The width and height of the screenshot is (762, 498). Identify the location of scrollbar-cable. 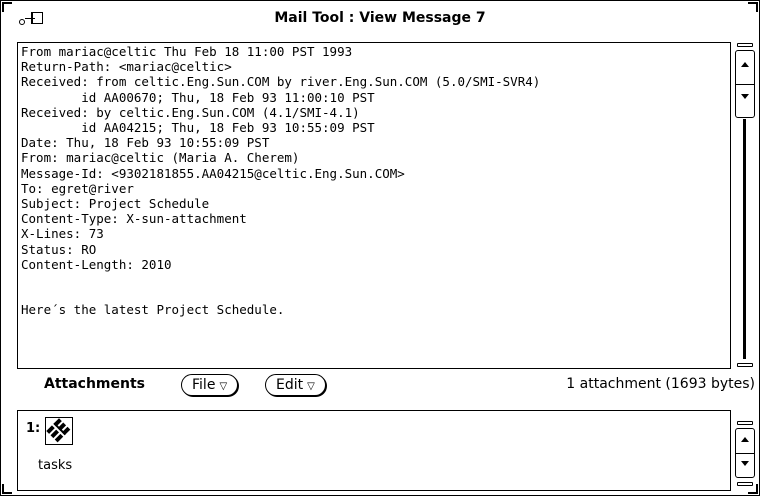
(744, 239).